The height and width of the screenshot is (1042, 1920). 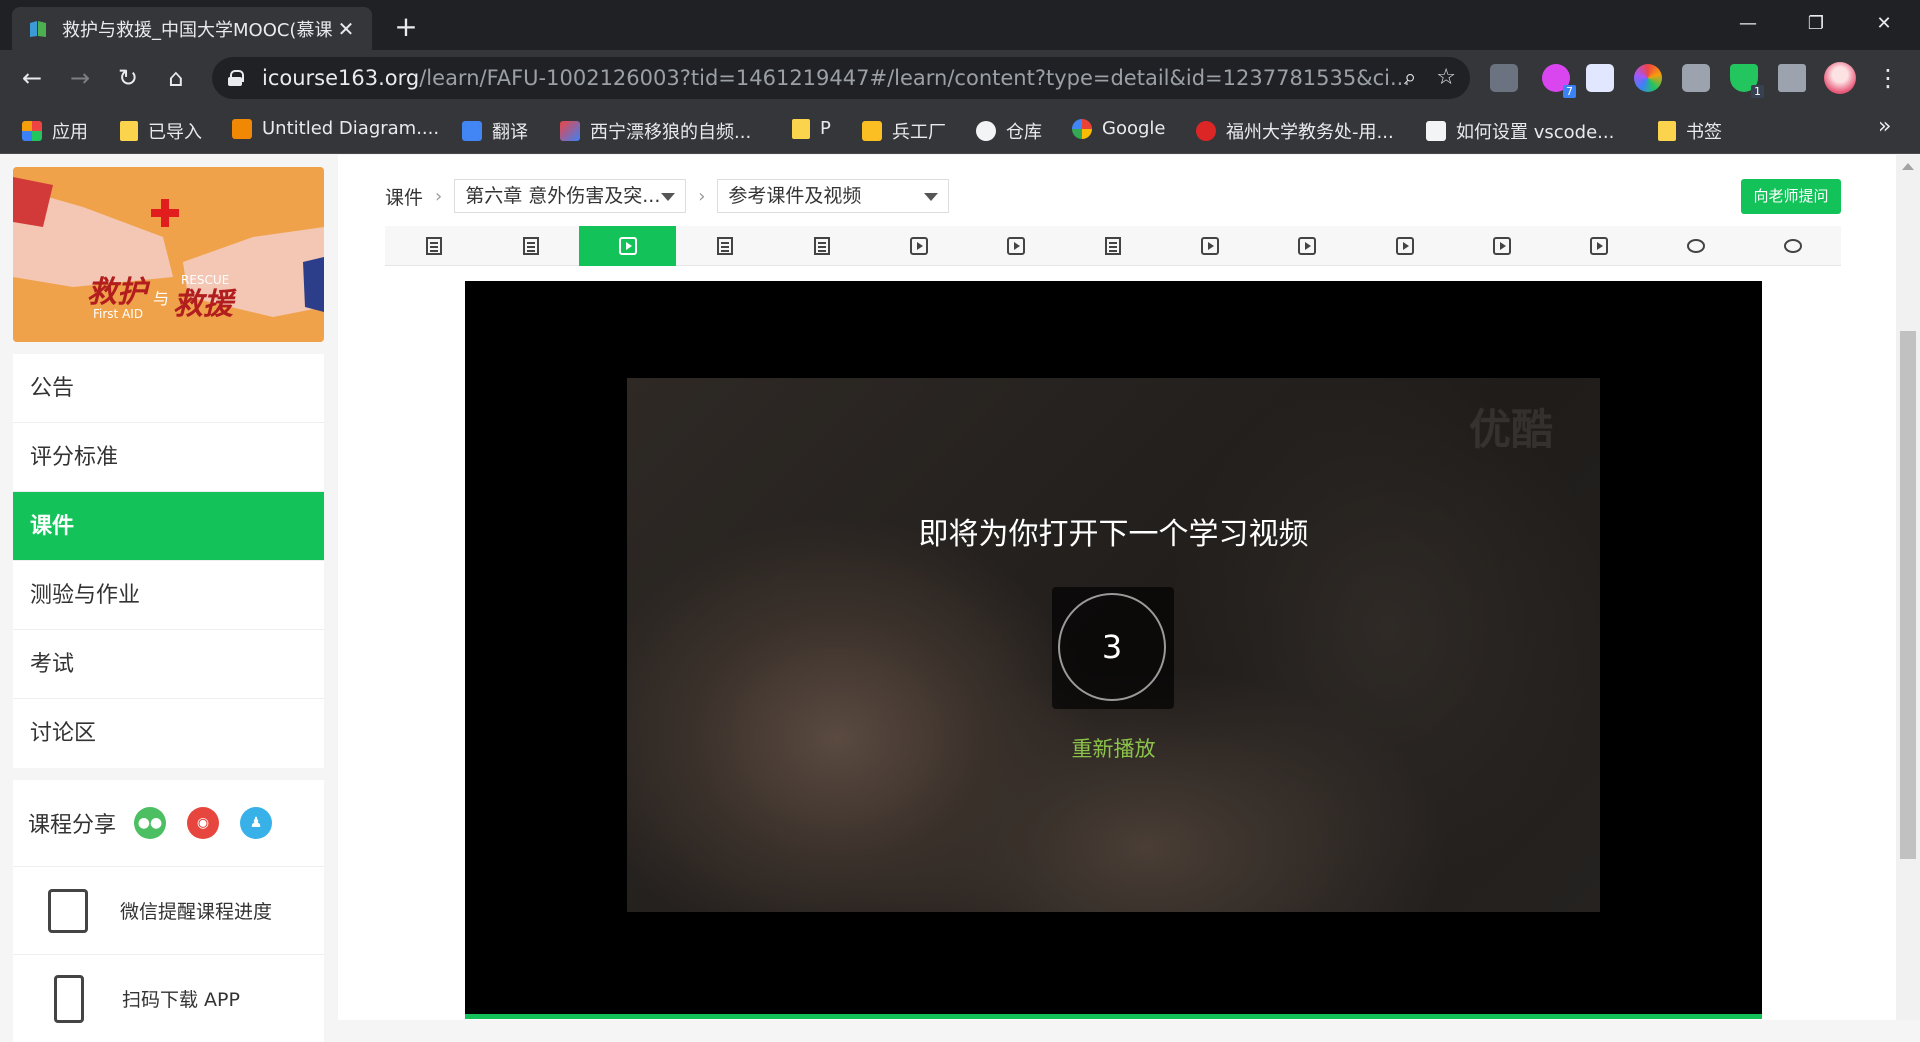 I want to click on chevron-right-icon: ›, so click(x=439, y=196).